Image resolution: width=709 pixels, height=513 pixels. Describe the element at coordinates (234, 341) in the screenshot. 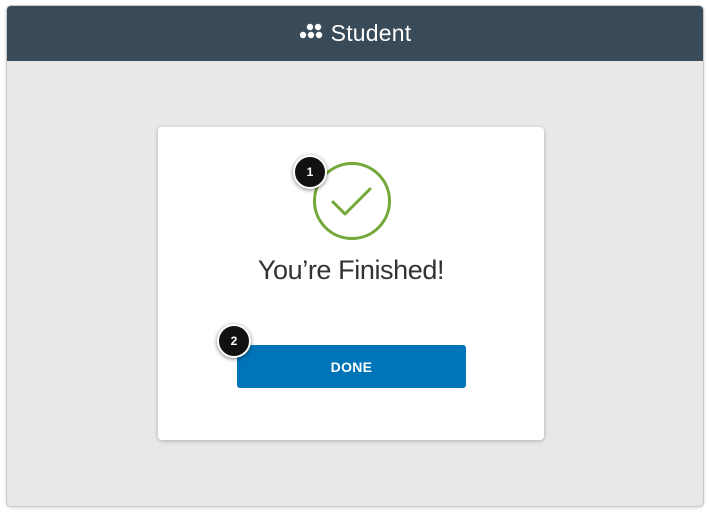

I see `callout-marker-2: 2` at that location.